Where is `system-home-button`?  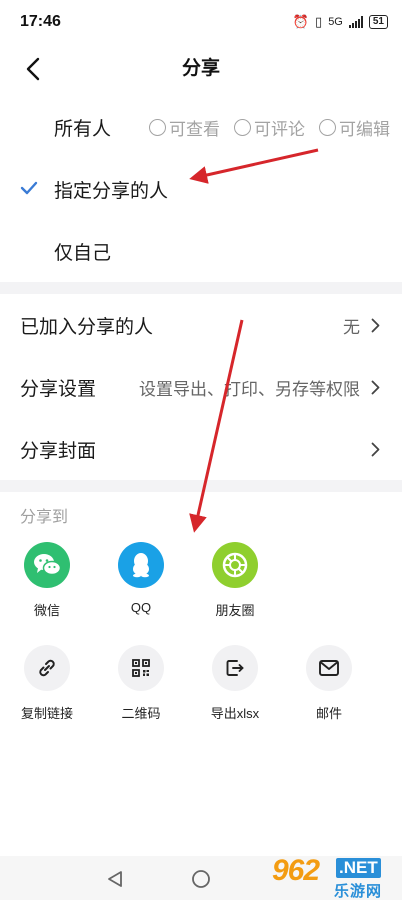 system-home-button is located at coordinates (201, 879).